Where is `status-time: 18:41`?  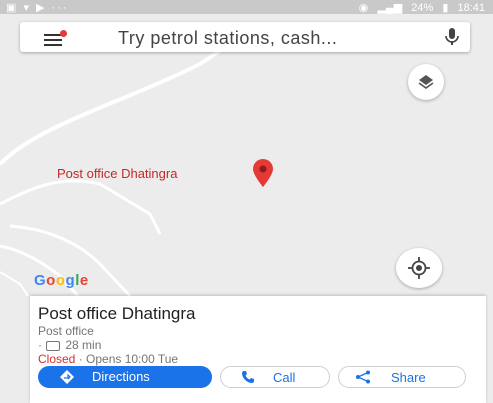
status-time: 18:41 is located at coordinates (471, 8).